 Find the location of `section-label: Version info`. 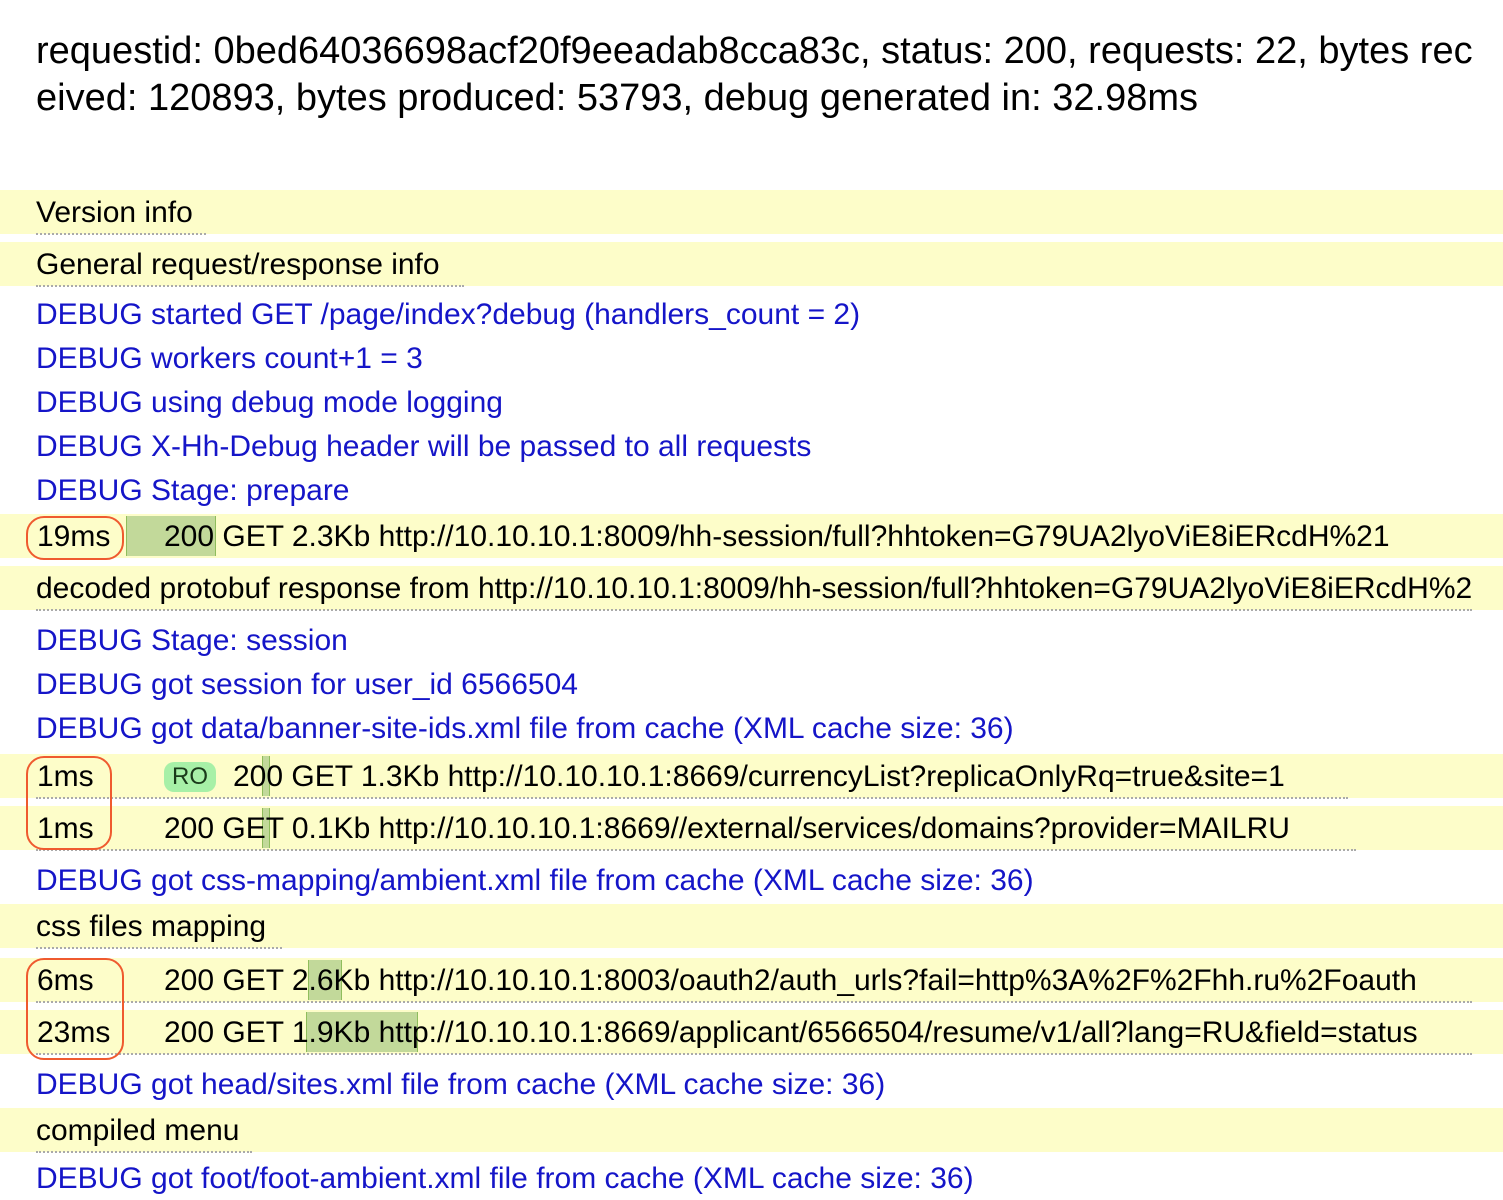

section-label: Version info is located at coordinates (114, 212).